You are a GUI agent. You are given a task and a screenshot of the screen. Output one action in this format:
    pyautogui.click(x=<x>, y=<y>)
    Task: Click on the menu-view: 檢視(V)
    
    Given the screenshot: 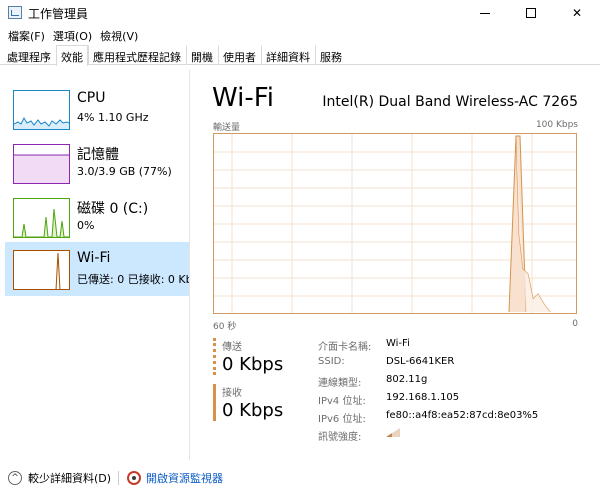 What is the action you would take?
    pyautogui.click(x=119, y=35)
    